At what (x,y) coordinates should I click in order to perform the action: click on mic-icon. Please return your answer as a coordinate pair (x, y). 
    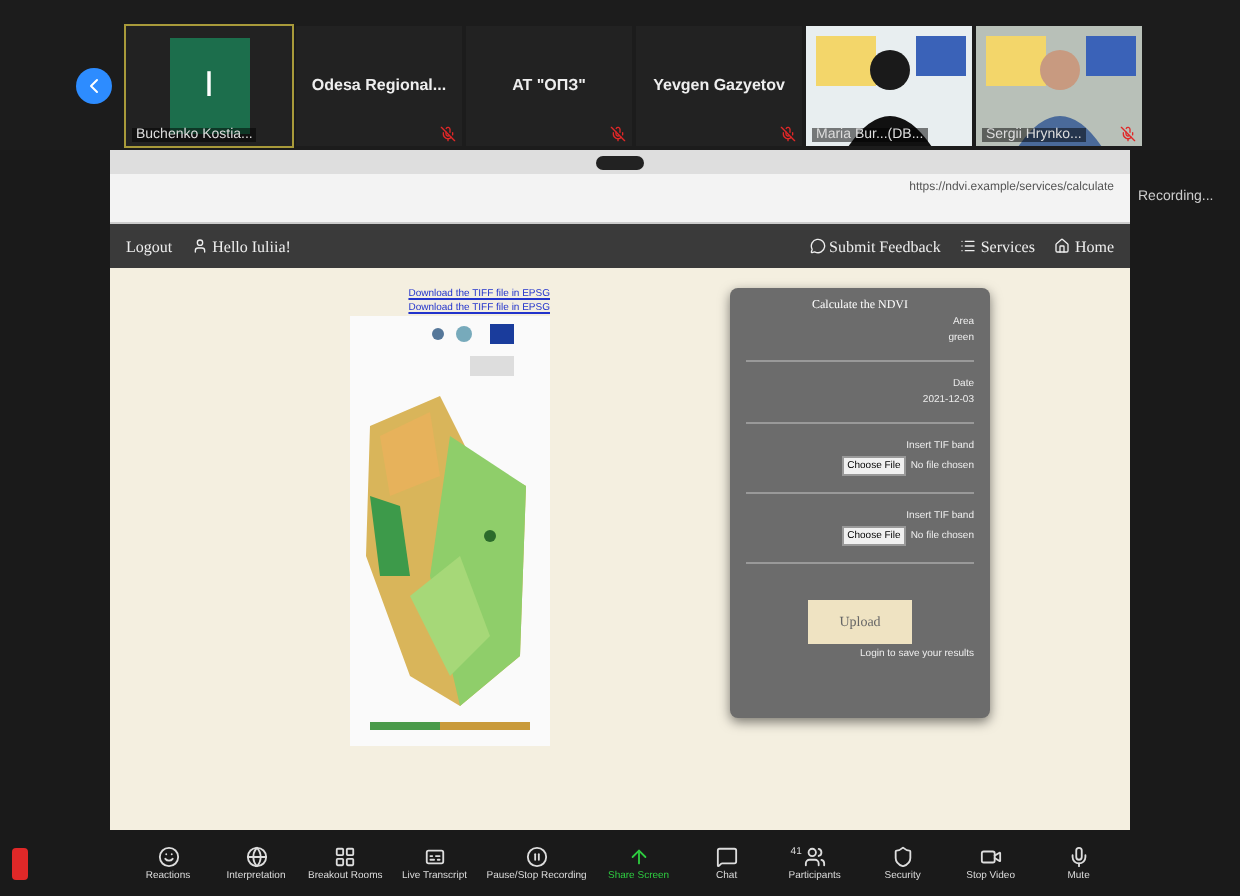
    Looking at the image, I should click on (1078, 856).